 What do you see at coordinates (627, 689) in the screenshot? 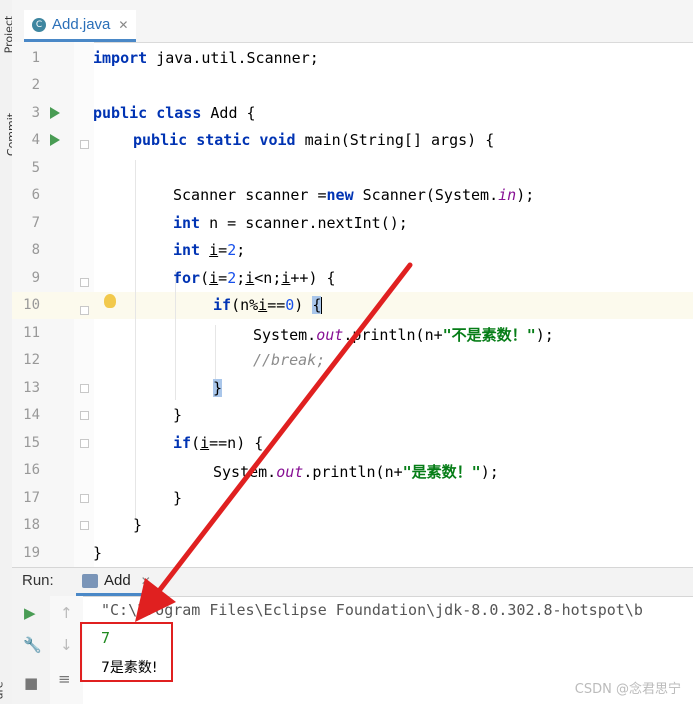
I see `watermark: CSDN @念君思宁` at bounding box center [627, 689].